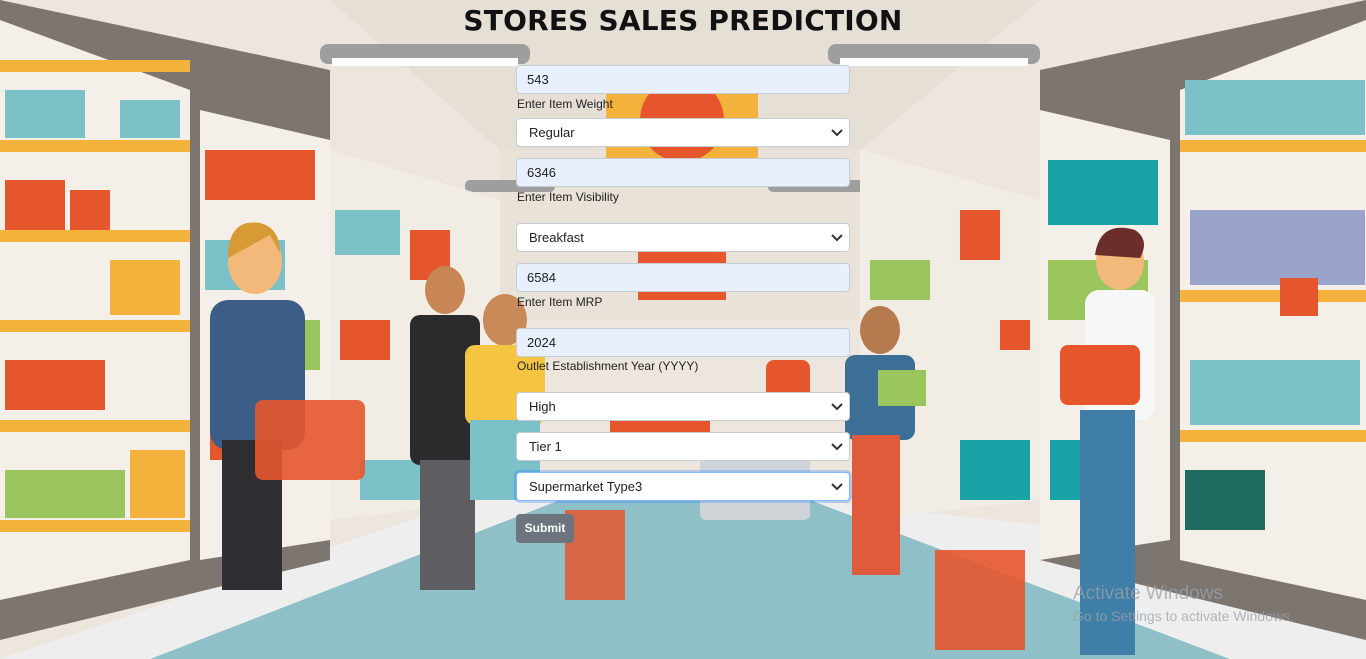 This screenshot has width=1366, height=659. I want to click on establishment-year-input: 2024, so click(683, 342).